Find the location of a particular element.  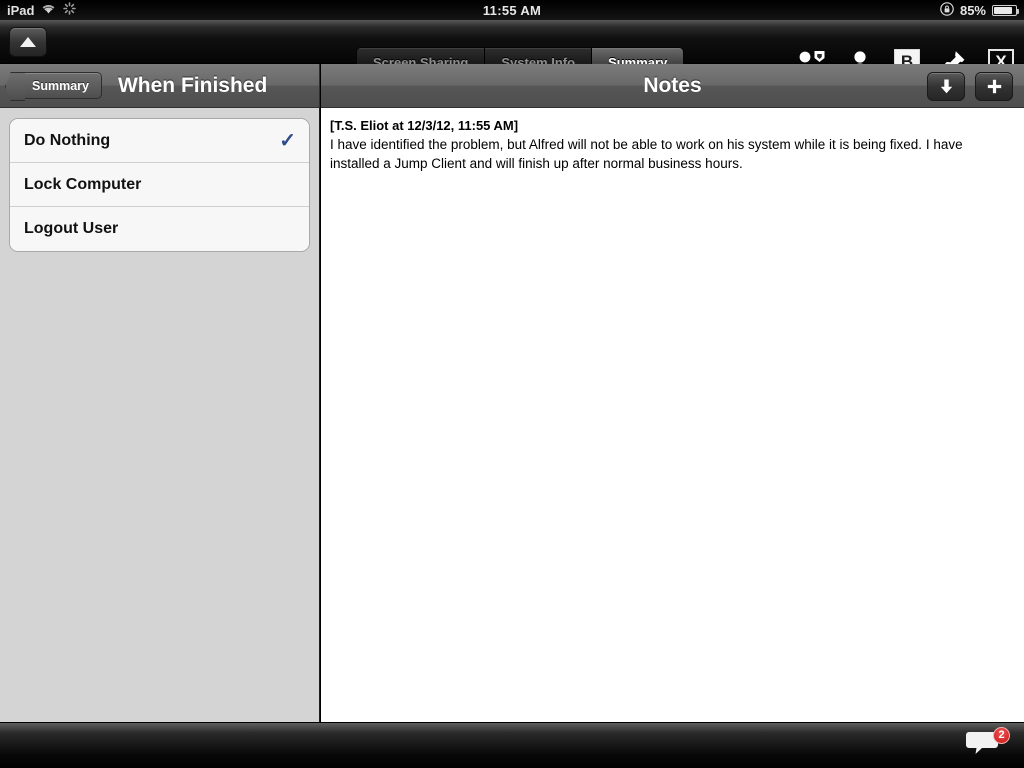

note-author-timestamp: [T.S. Eliot at 12/3/12, 11:55 AM] is located at coordinates (424, 125).